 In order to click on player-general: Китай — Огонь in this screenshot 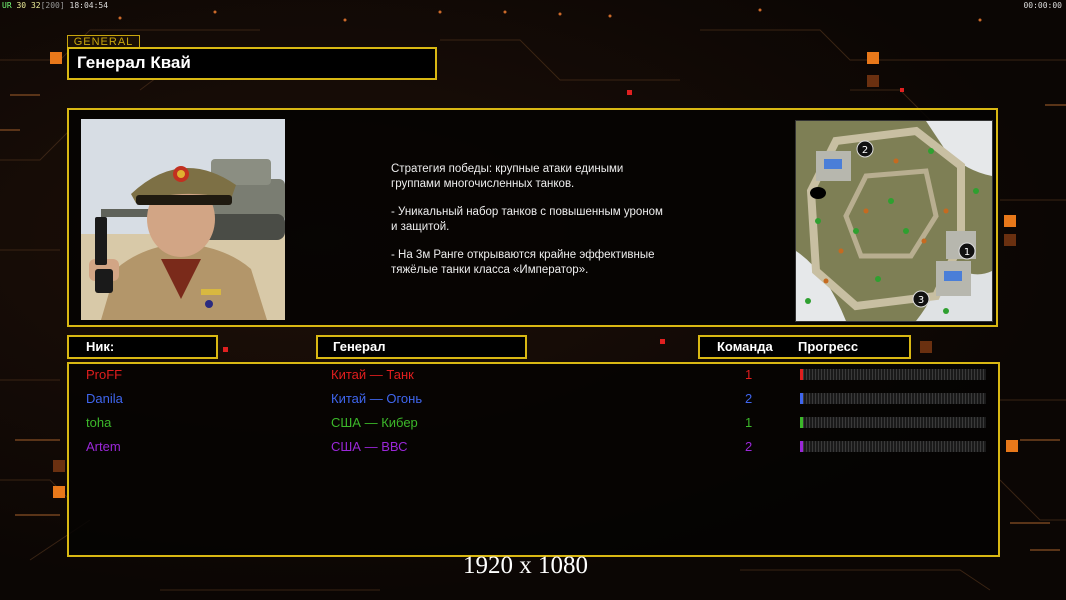, I will do `click(377, 398)`.